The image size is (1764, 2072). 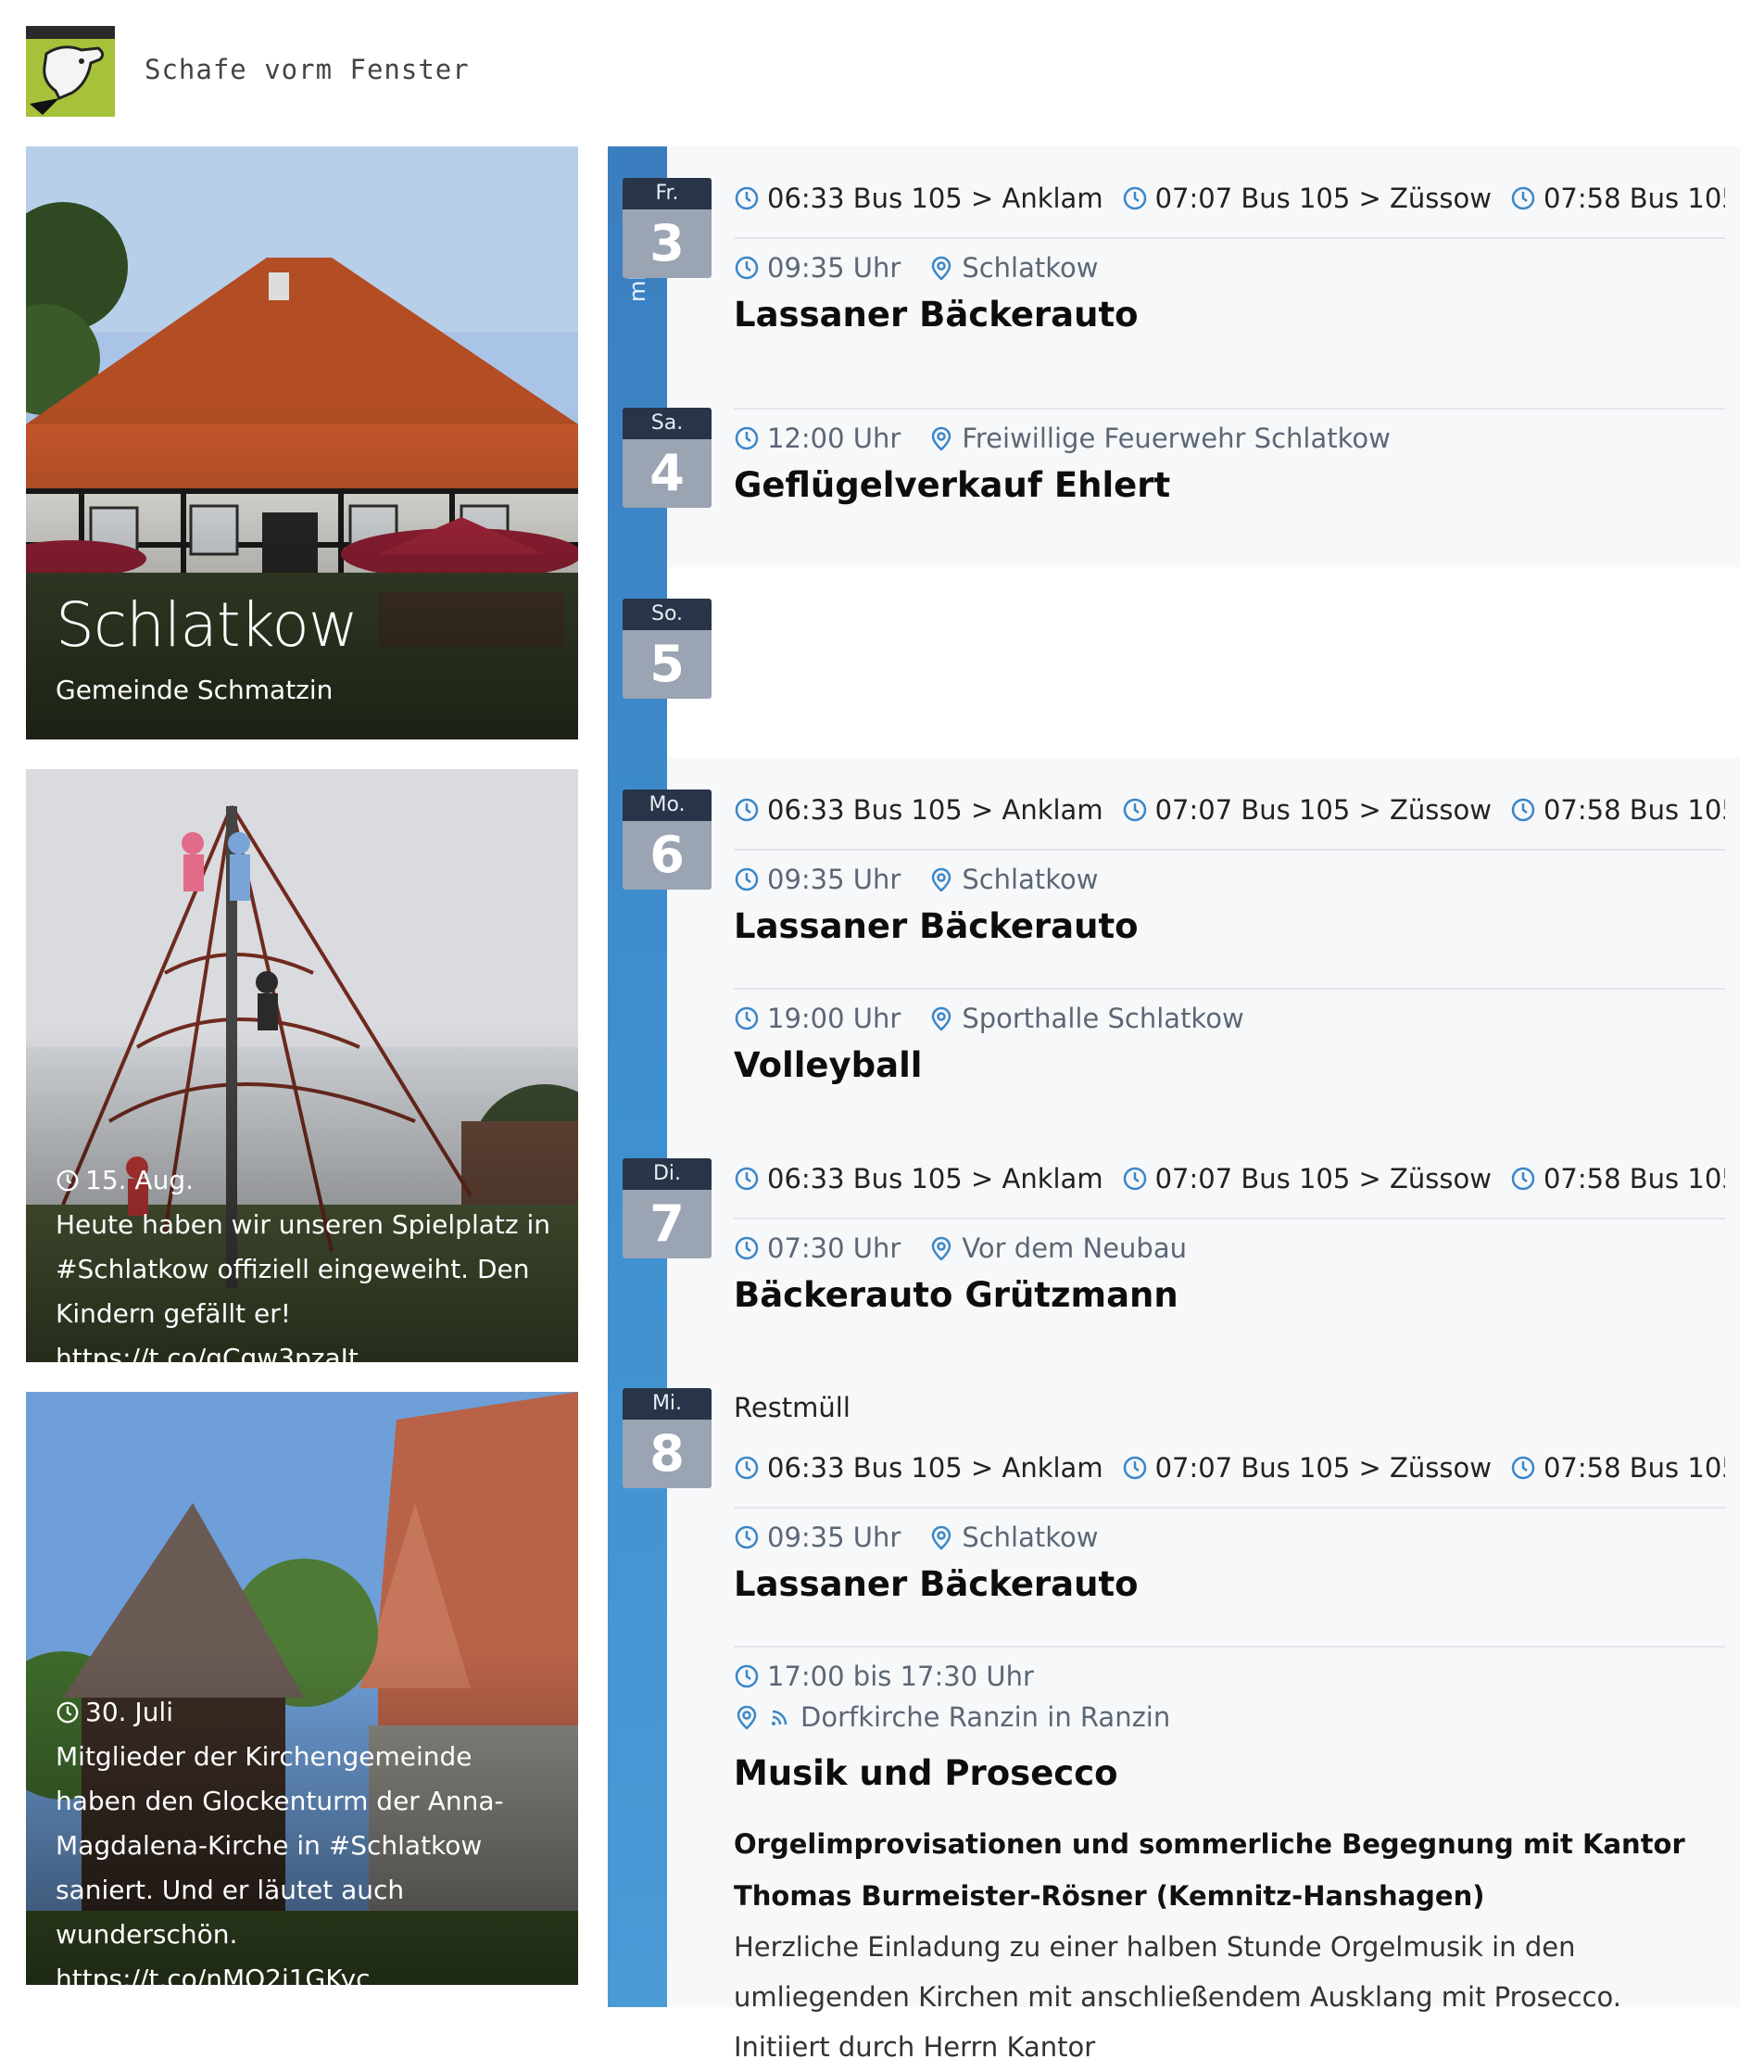 What do you see at coordinates (667, 649) in the screenshot?
I see `day-badge: So. 5` at bounding box center [667, 649].